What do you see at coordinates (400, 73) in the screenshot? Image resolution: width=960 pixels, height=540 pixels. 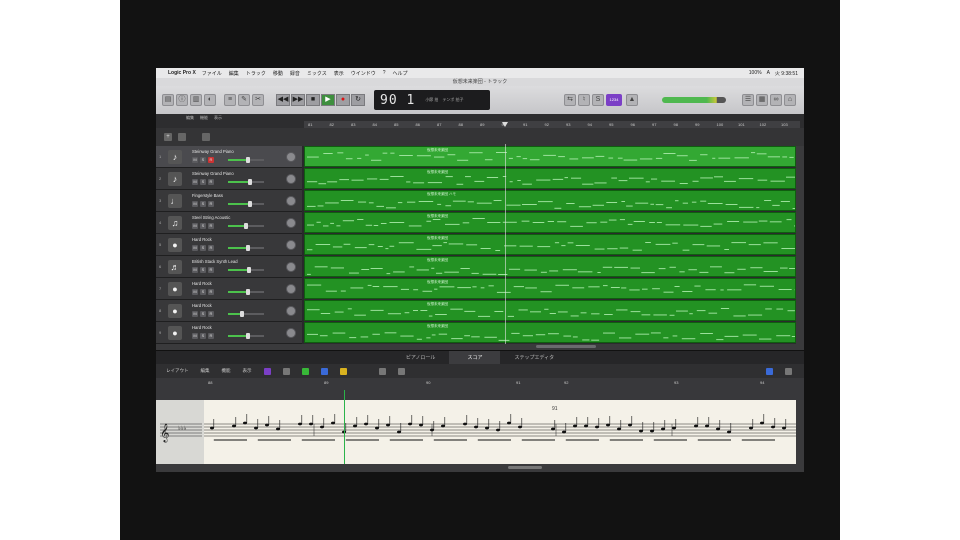 I see `menu-item: ヘルプ` at bounding box center [400, 73].